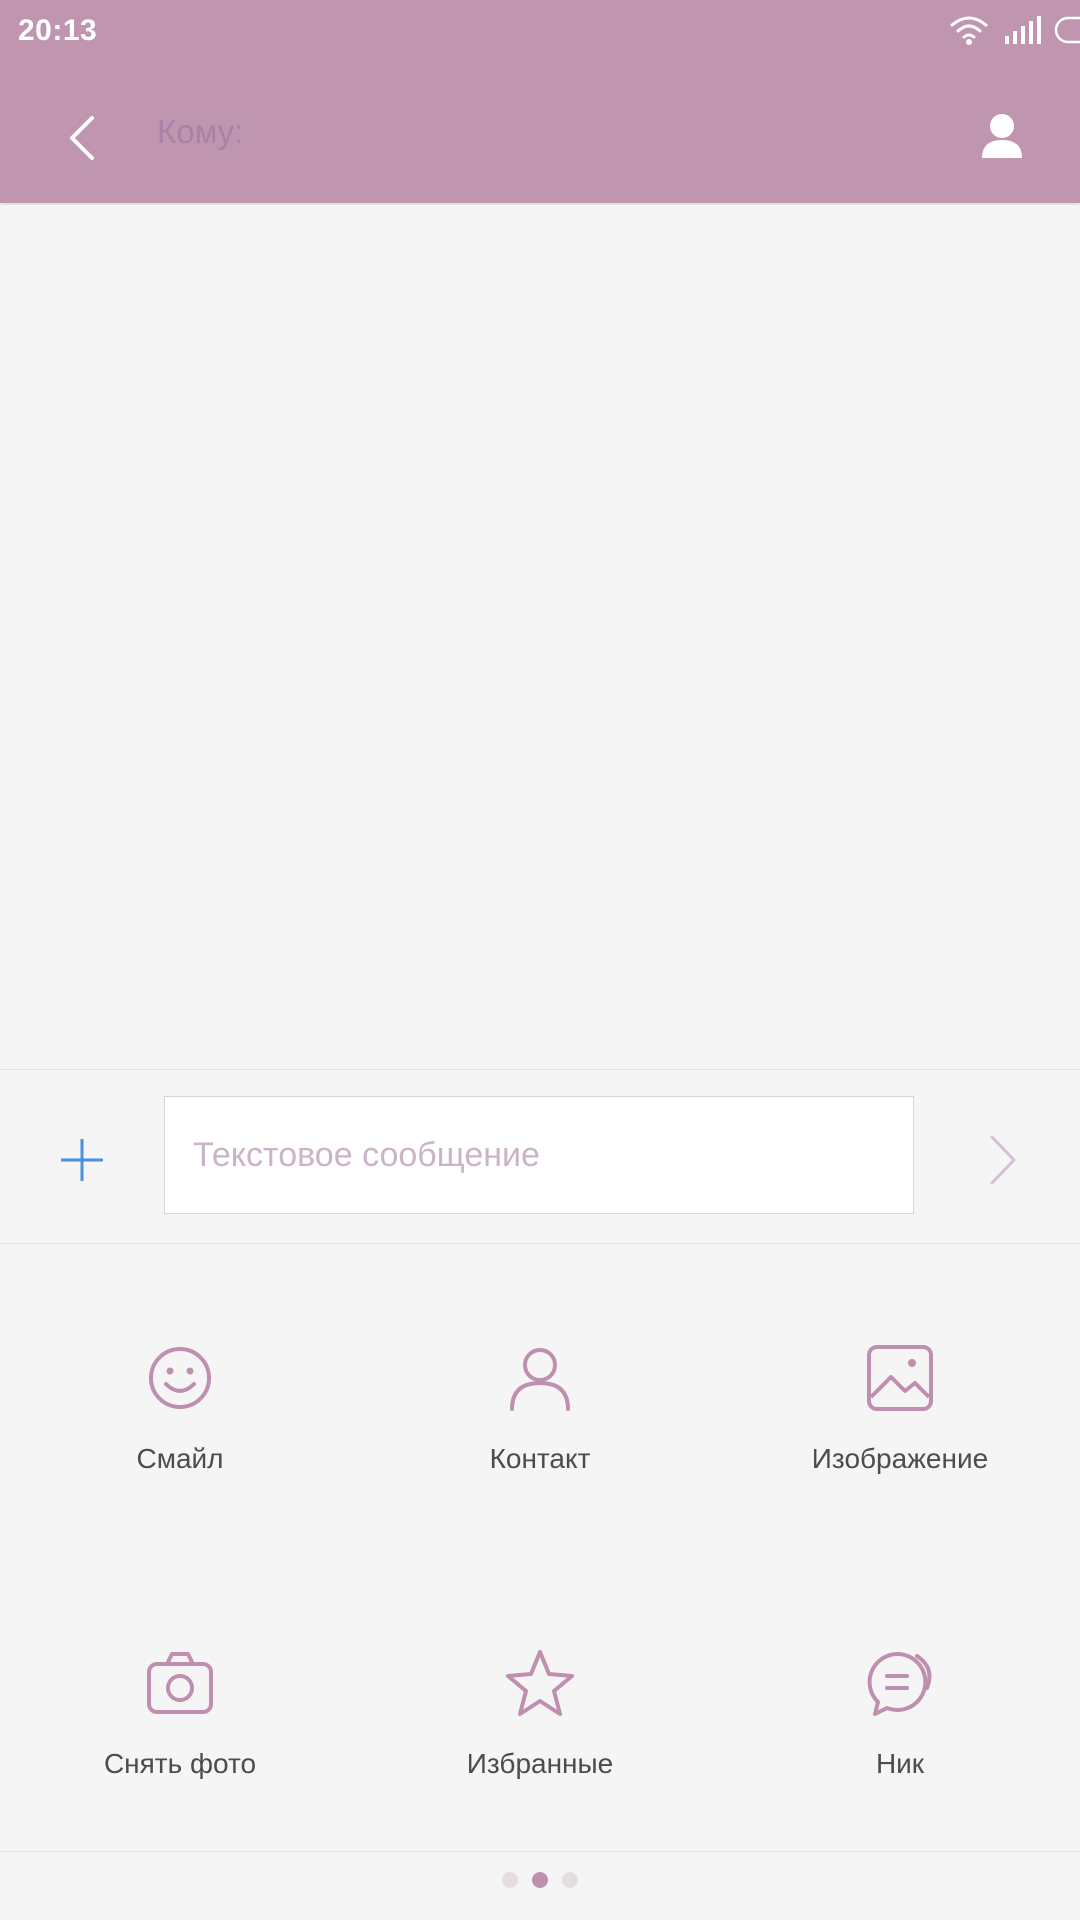 This screenshot has width=1080, height=1920. Describe the element at coordinates (540, 1851) in the screenshot. I see `bottom-divider` at that location.